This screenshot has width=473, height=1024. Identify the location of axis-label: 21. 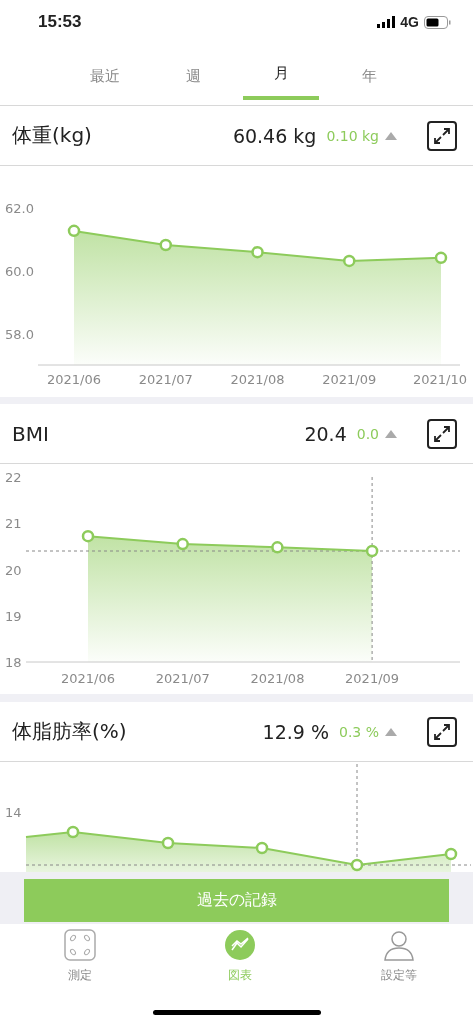
(13, 524).